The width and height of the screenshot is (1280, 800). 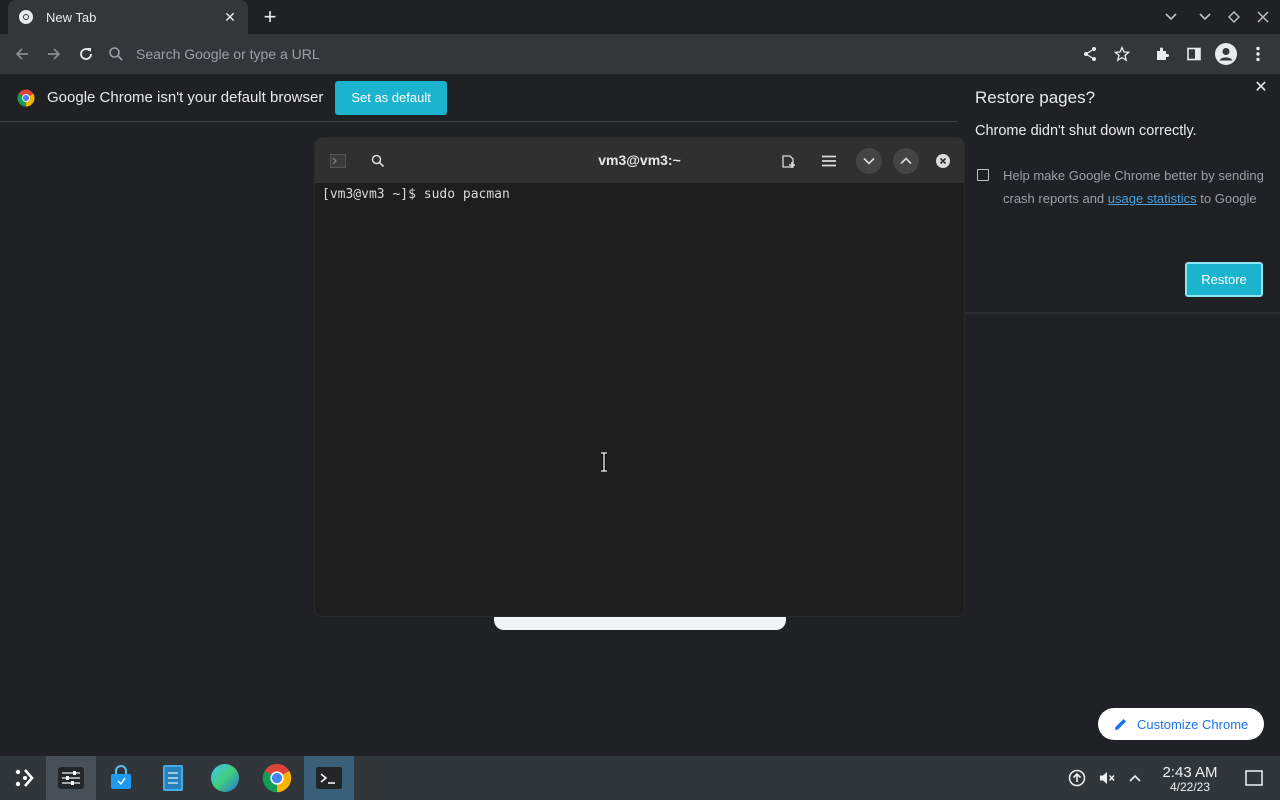 I want to click on close-icon: ✕, so click(x=1261, y=87).